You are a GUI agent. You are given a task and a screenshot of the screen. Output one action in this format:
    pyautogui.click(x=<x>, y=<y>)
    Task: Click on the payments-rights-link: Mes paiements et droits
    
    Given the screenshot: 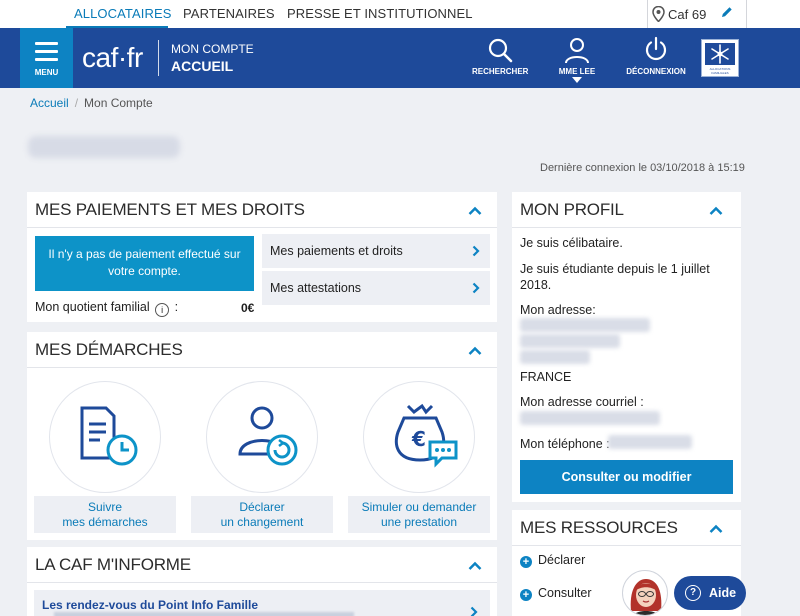 What is the action you would take?
    pyautogui.click(x=376, y=251)
    